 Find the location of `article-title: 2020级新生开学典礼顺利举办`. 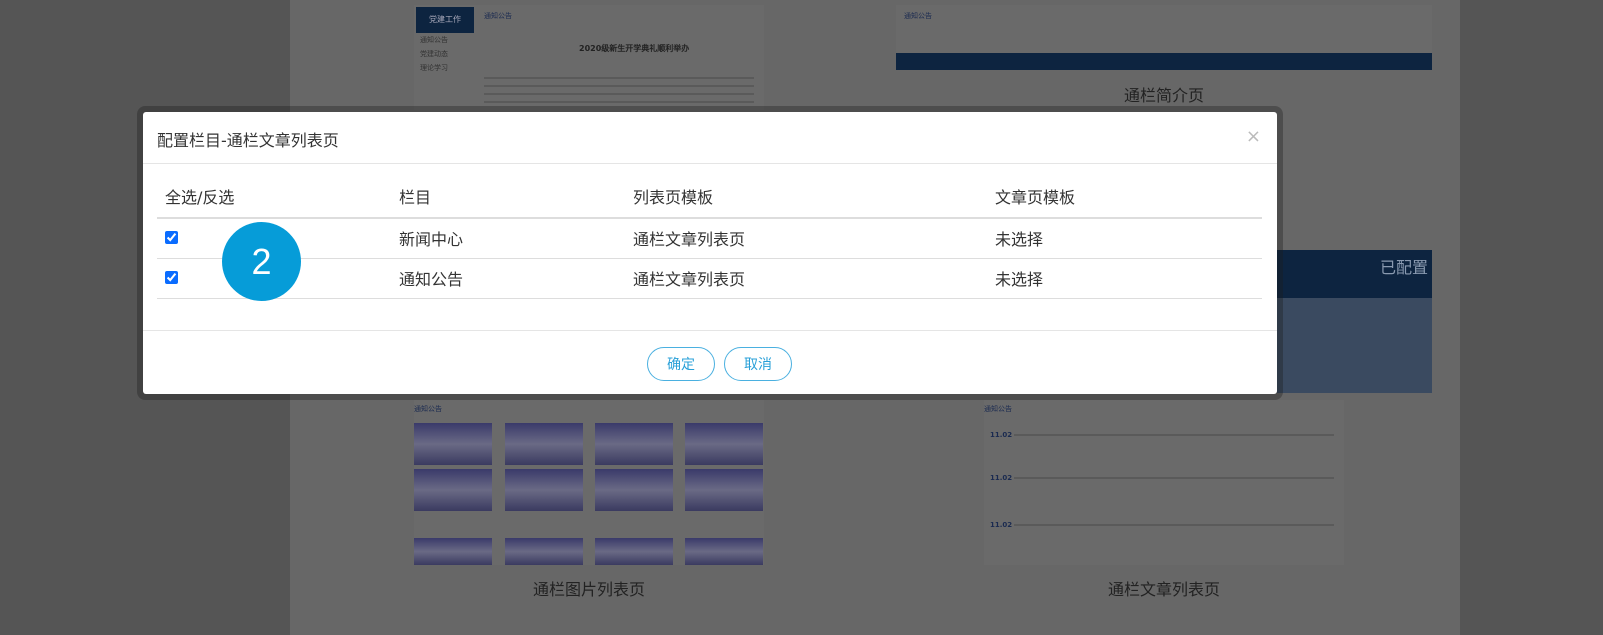

article-title: 2020级新生开学典礼顺利举办 is located at coordinates (634, 48).